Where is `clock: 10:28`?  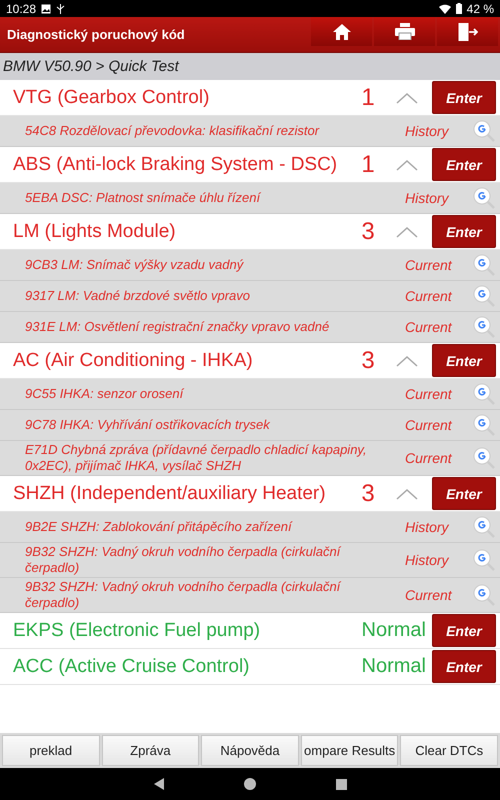 clock: 10:28 is located at coordinates (21, 9).